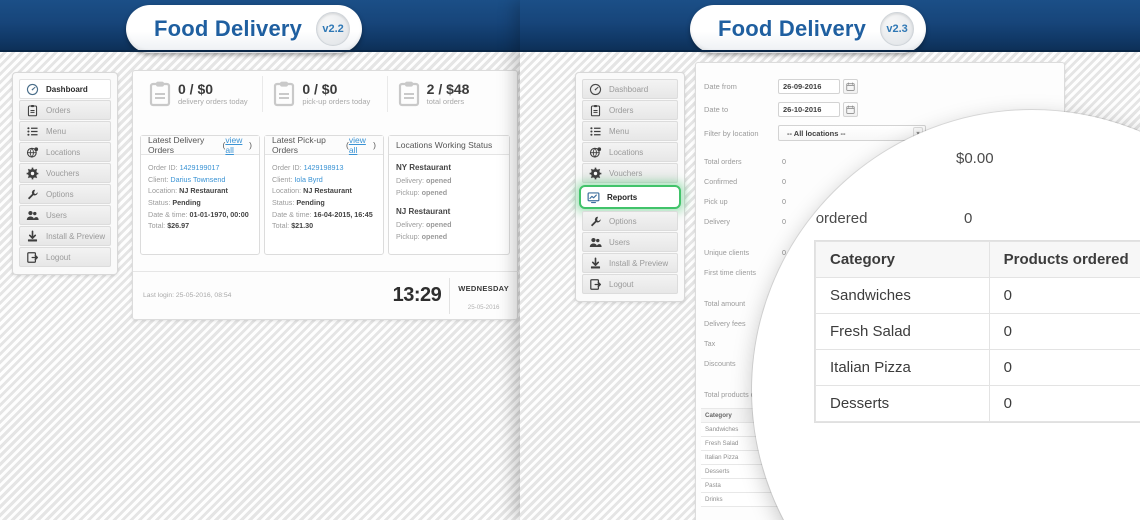 This screenshot has height=520, width=1140. What do you see at coordinates (595, 221) in the screenshot?
I see `wrench-icon` at bounding box center [595, 221].